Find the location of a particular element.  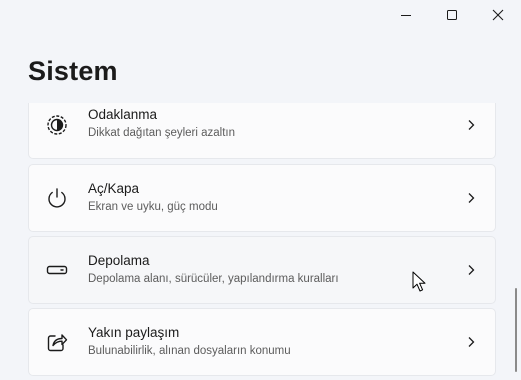

power-icon is located at coordinates (57, 198).